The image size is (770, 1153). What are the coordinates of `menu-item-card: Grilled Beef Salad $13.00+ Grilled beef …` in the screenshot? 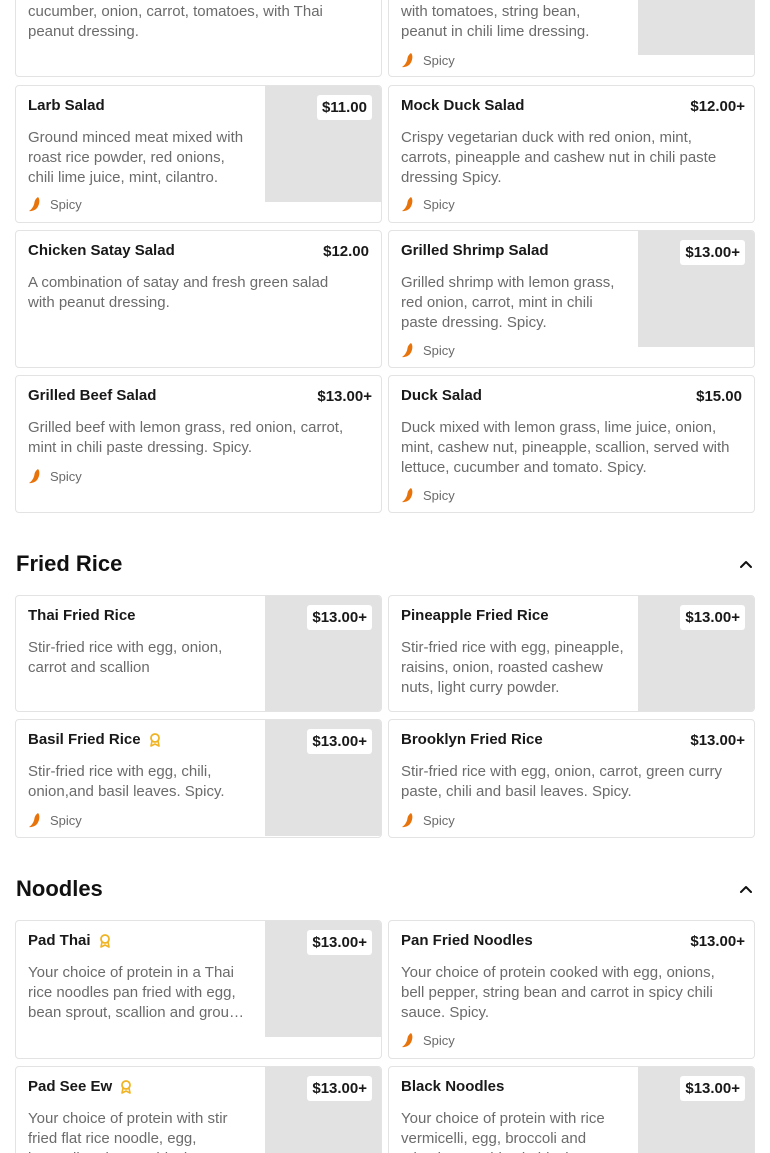 It's located at (198, 444).